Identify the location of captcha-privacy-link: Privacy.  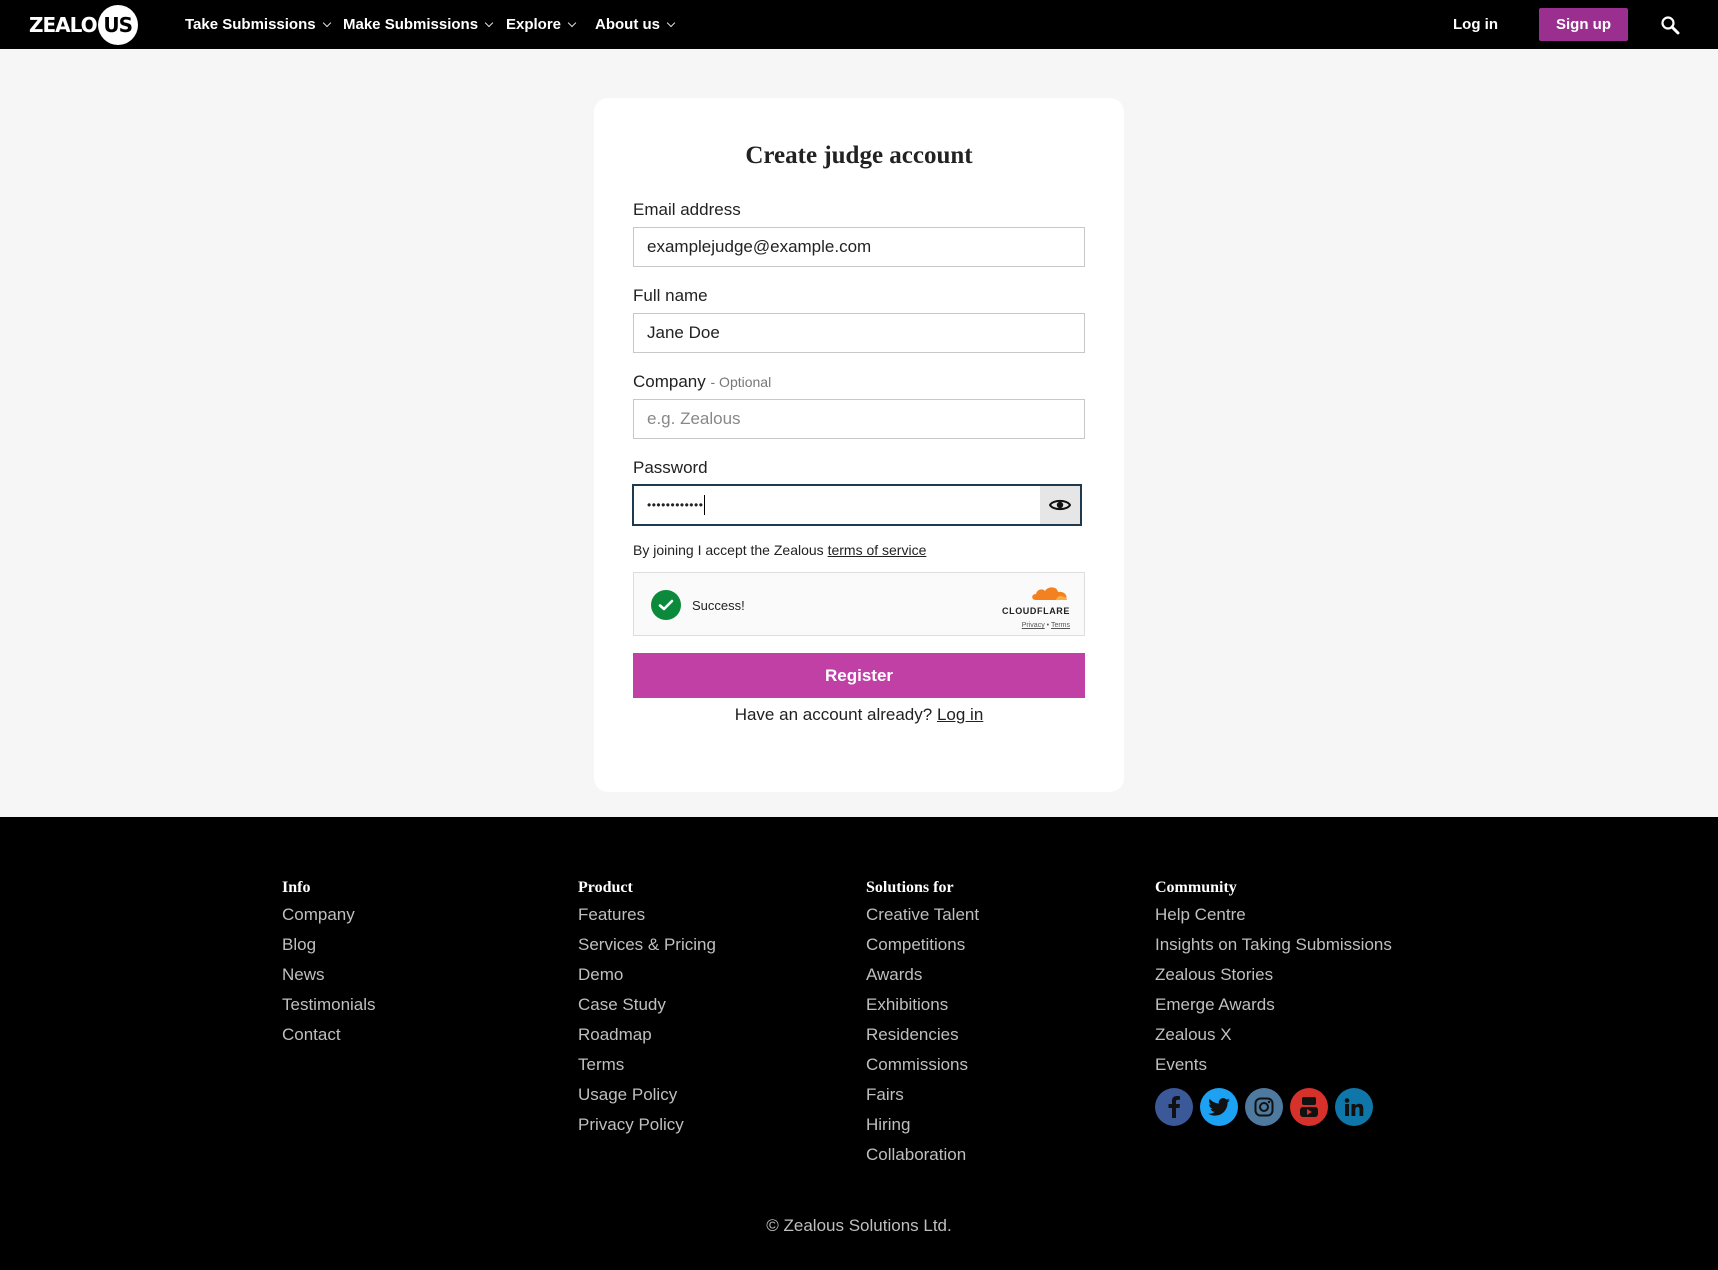
(1033, 625).